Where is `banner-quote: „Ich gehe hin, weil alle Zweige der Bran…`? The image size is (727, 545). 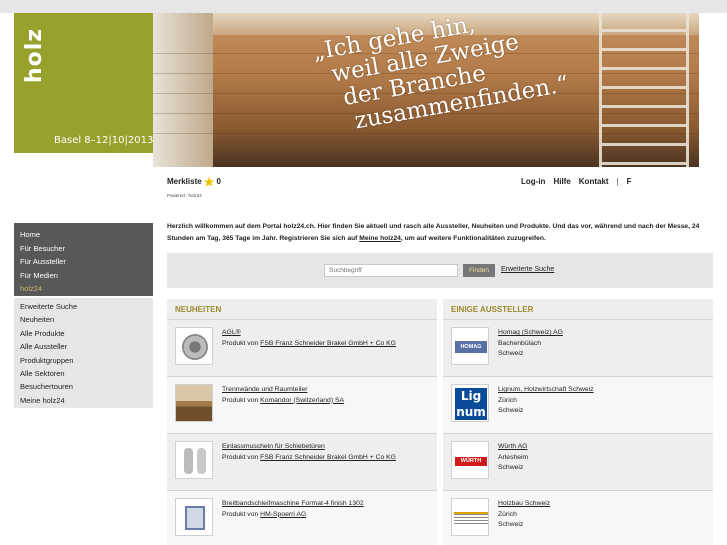
banner-quote: „Ich gehe hin, weil alle Zweige der Bran… is located at coordinates (440, 76).